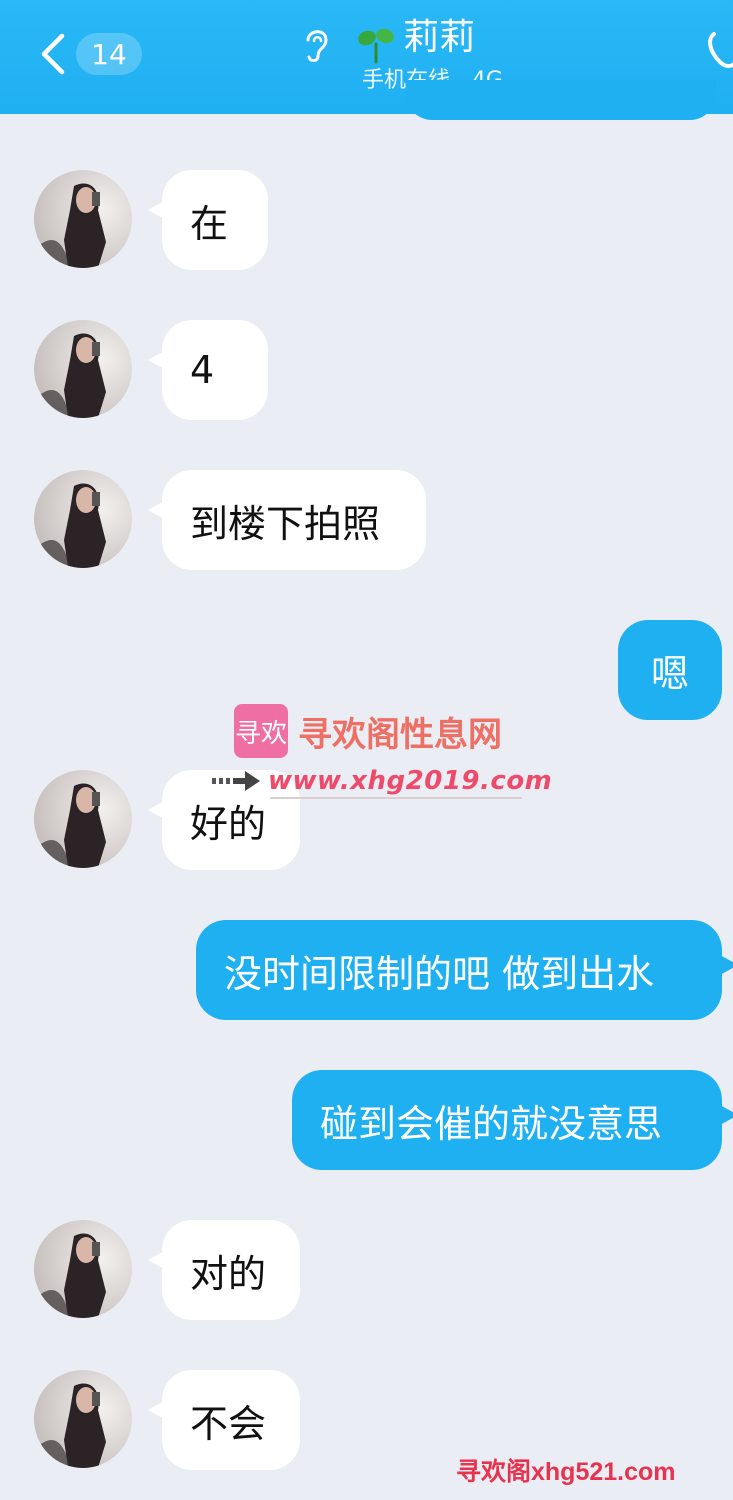 The image size is (733, 1500). I want to click on phone-icon, so click(718, 50).